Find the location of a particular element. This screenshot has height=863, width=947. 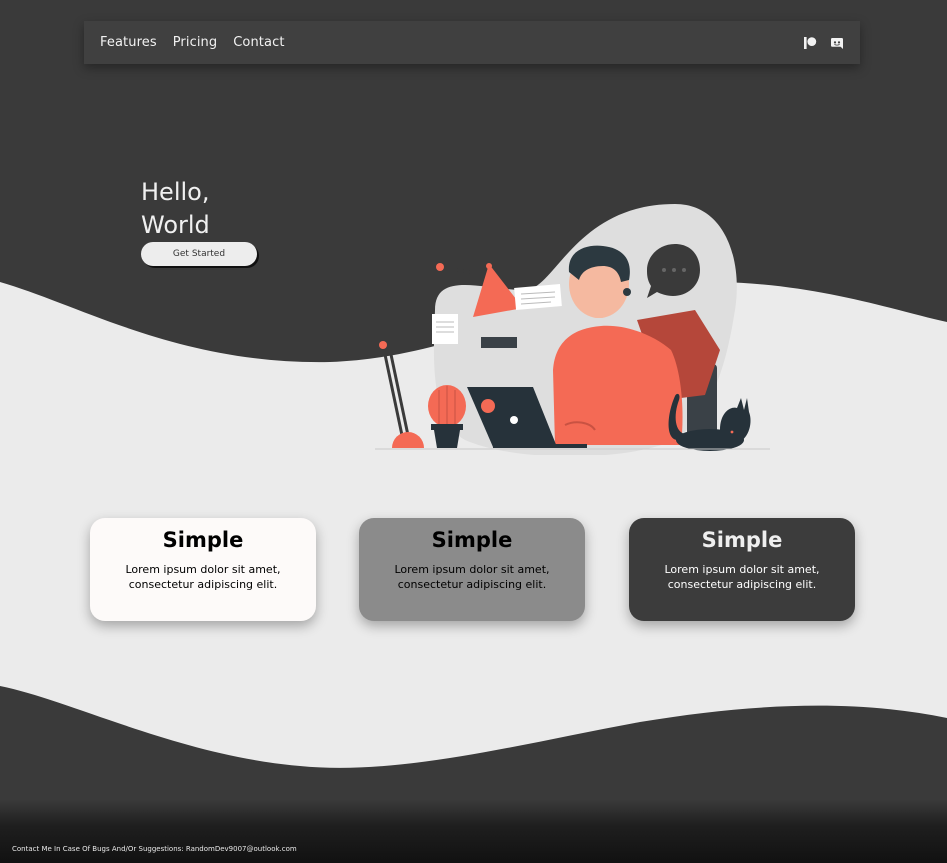

nav-link-contact: Contact is located at coordinates (258, 42).